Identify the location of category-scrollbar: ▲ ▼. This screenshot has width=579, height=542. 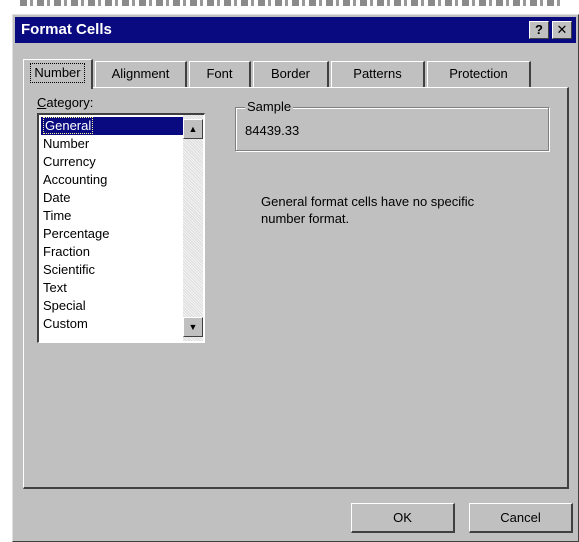
(193, 228).